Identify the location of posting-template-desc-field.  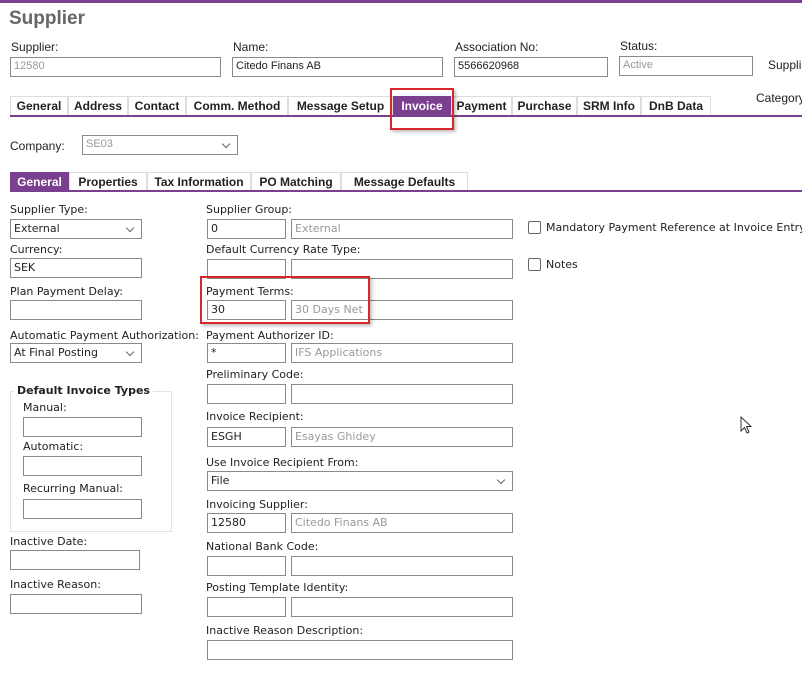
(402, 607).